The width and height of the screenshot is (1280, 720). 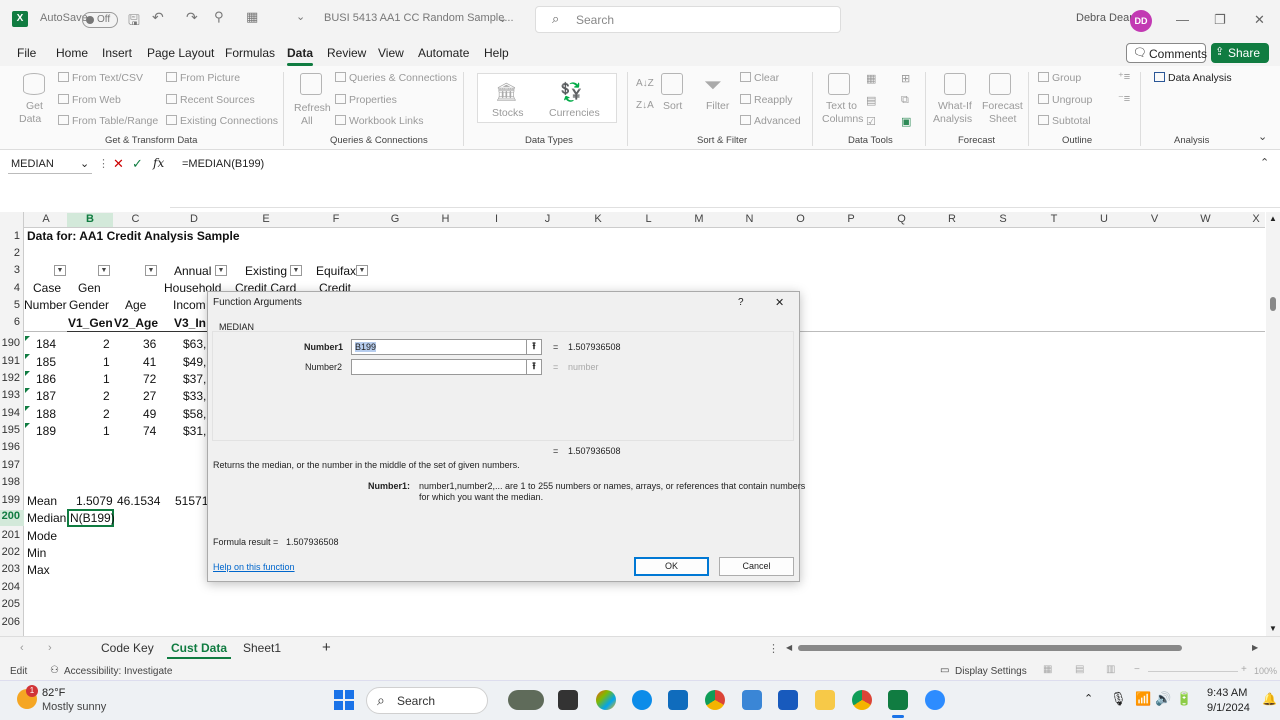 What do you see at coordinates (42, 501) in the screenshot?
I see `mean-label-cell: Mean` at bounding box center [42, 501].